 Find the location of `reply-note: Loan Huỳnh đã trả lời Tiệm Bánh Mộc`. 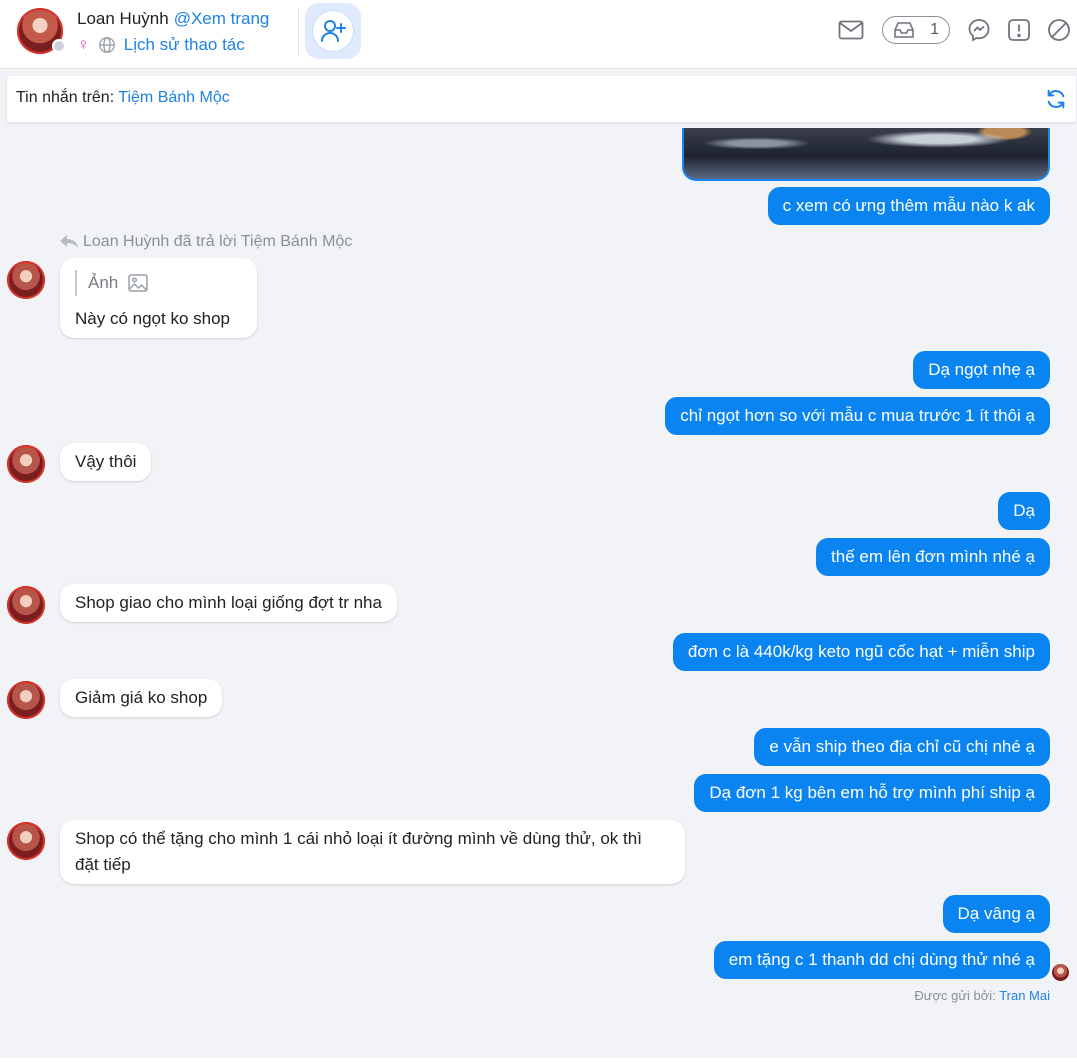

reply-note: Loan Huỳnh đã trả lời Tiệm Bánh Mộc is located at coordinates (206, 242).